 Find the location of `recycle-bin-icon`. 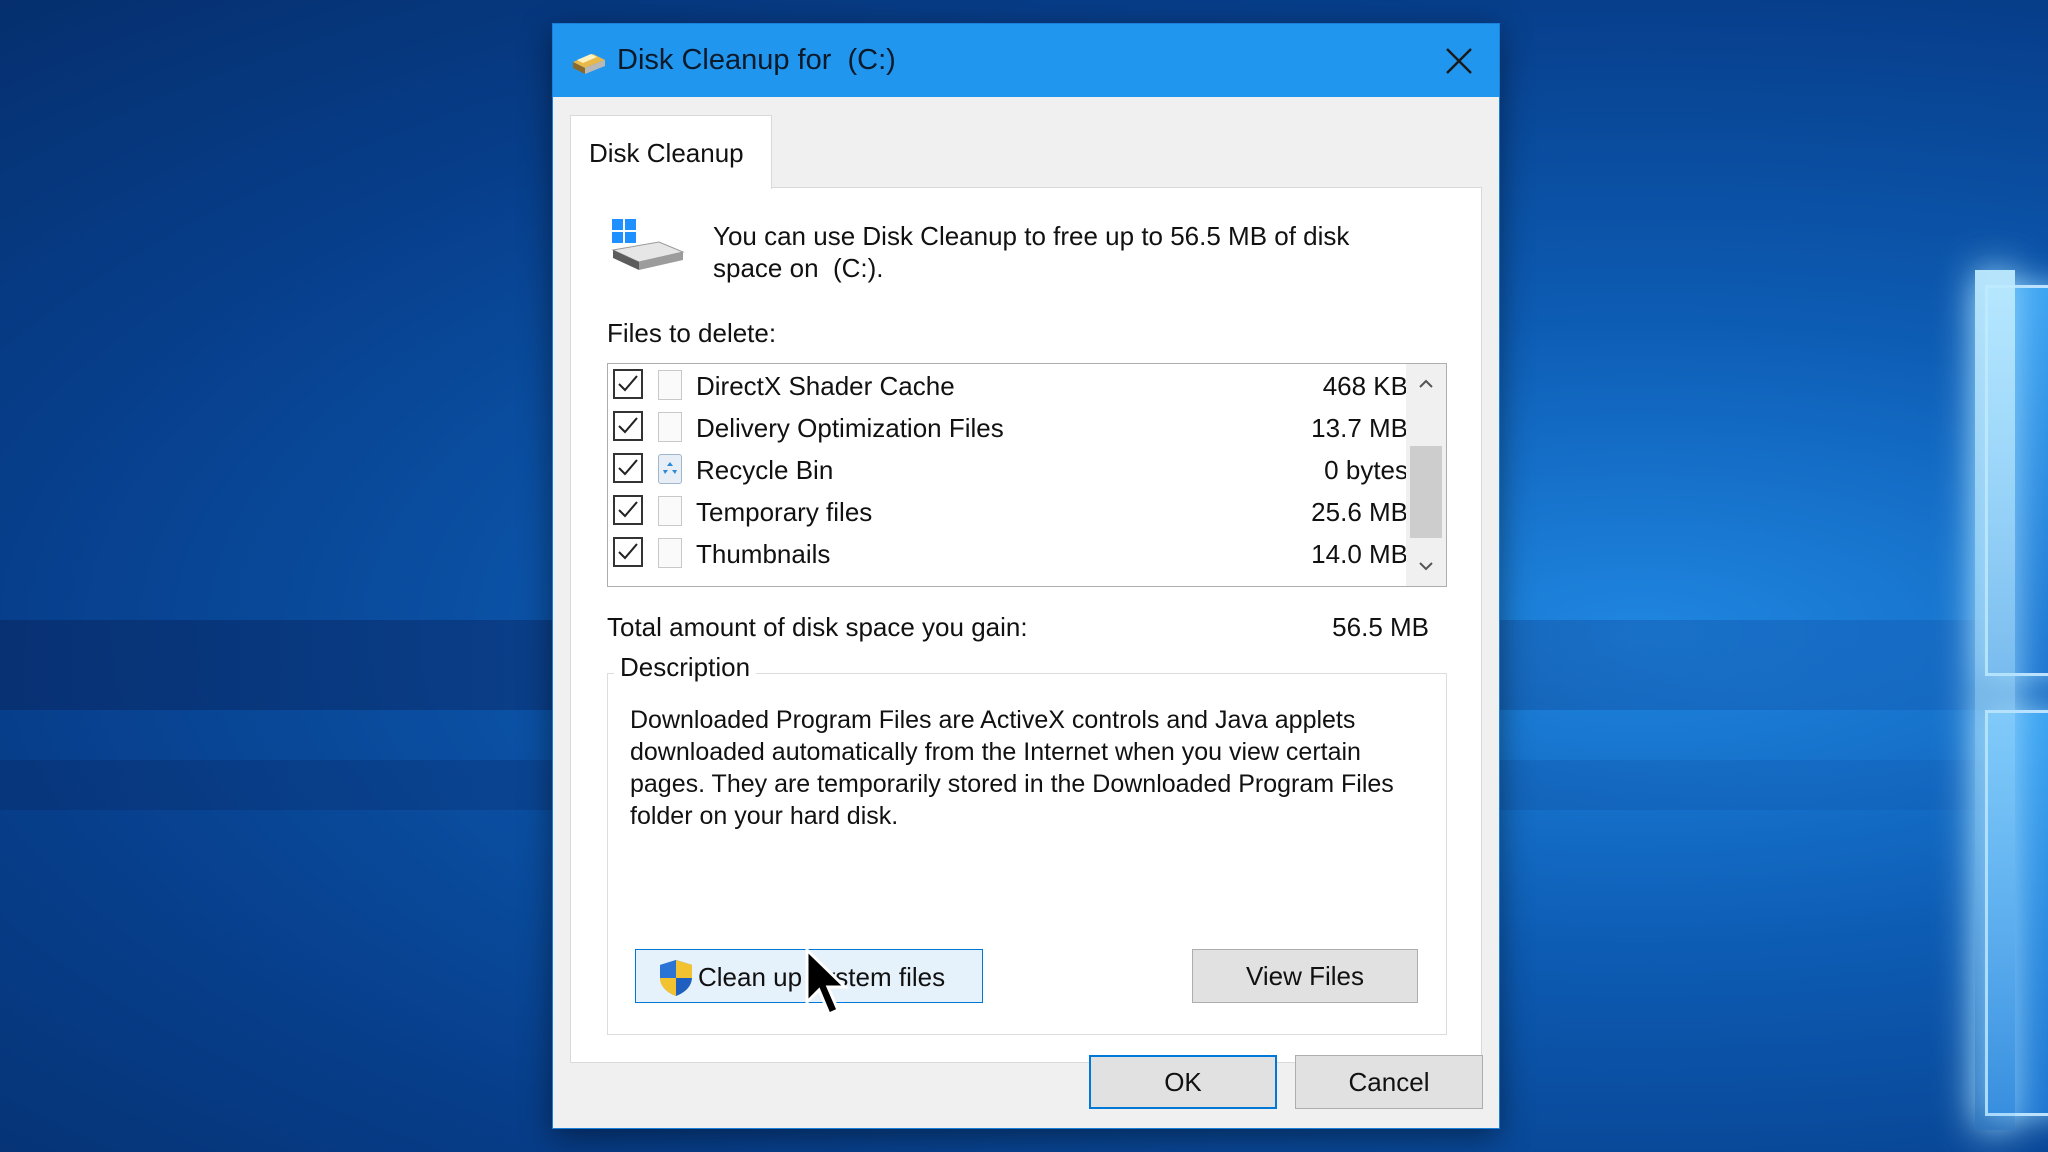

recycle-bin-icon is located at coordinates (670, 469).